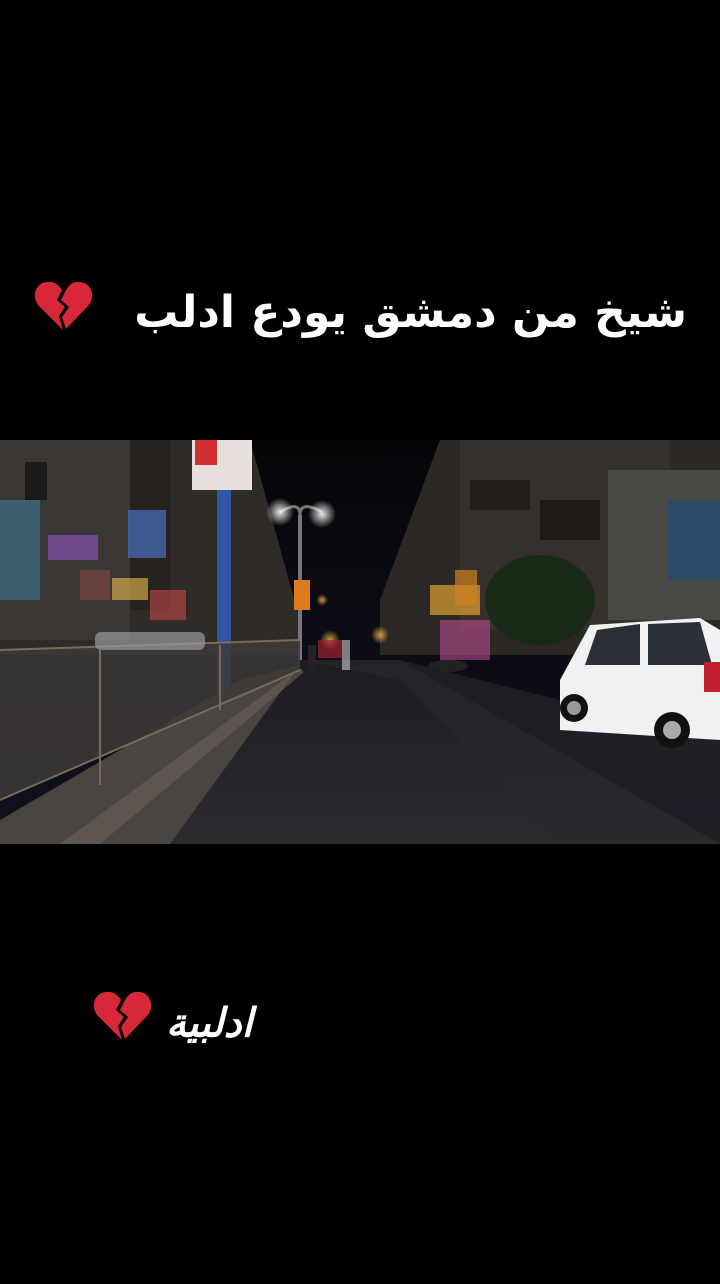 This screenshot has width=720, height=1284. I want to click on white-suv, so click(640, 683).